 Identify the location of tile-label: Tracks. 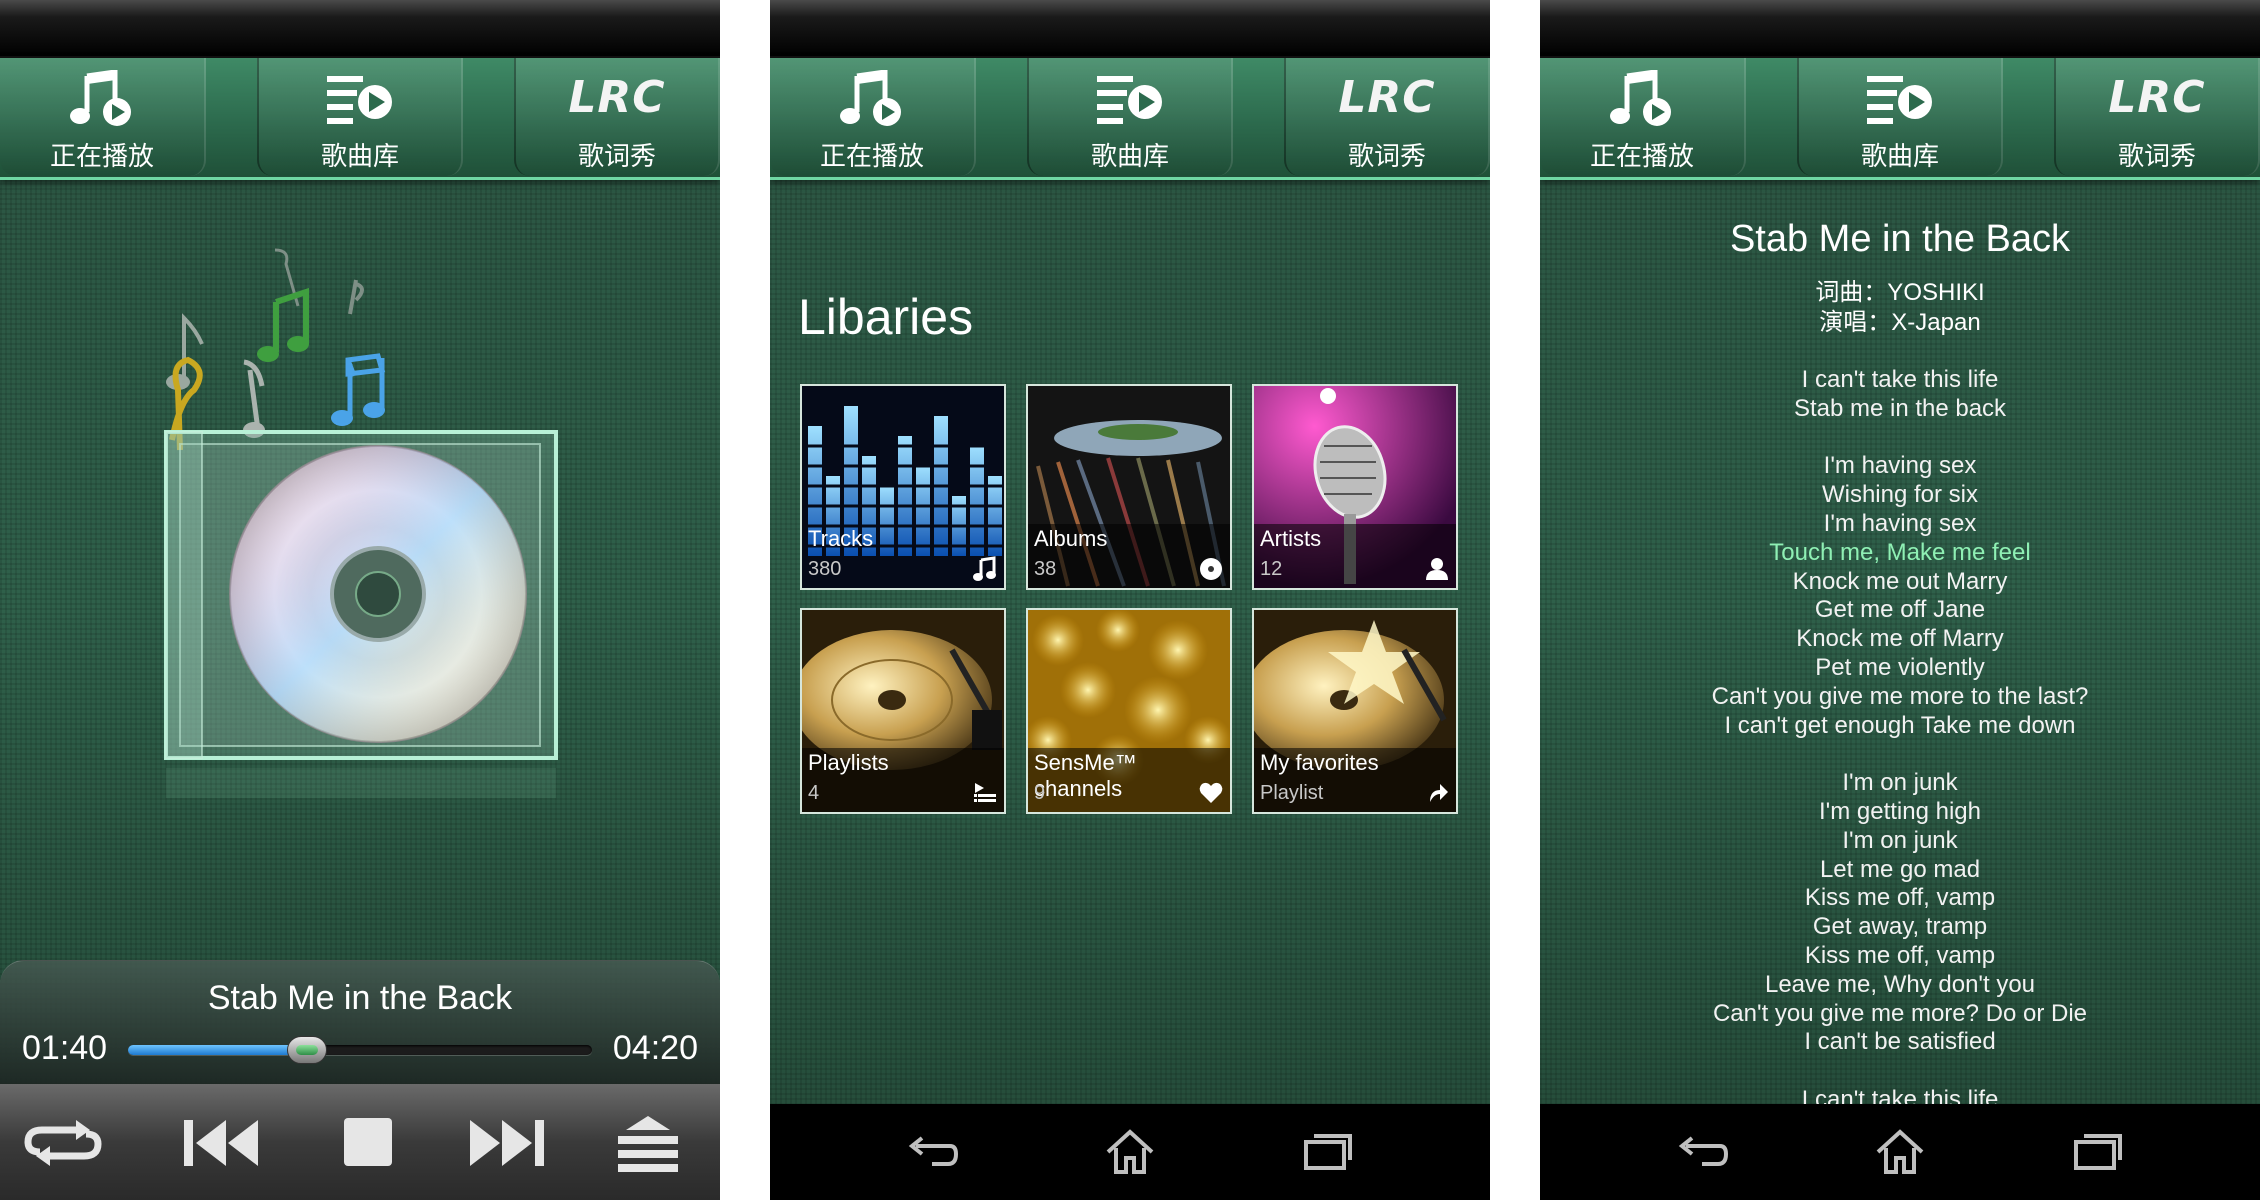
(841, 538).